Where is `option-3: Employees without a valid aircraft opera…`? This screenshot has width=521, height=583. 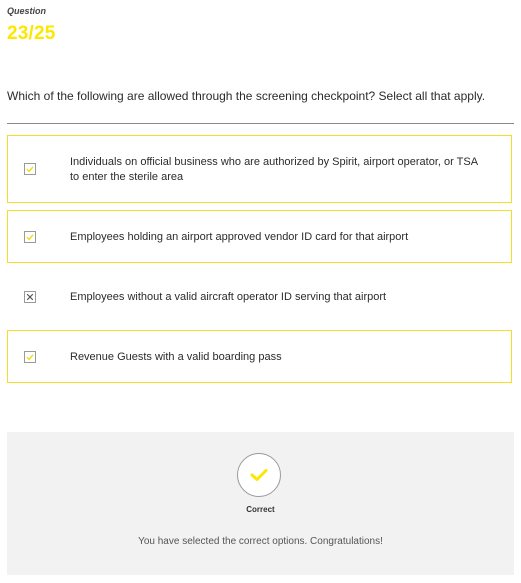
option-3: Employees without a valid aircraft opera… is located at coordinates (259, 296).